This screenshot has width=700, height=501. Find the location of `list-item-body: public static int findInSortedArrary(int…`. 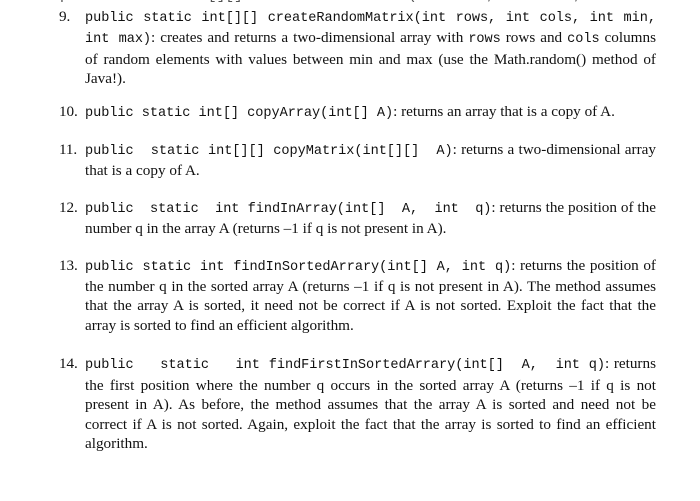

list-item-body: public static int findInSortedArrary(int… is located at coordinates (370, 296).